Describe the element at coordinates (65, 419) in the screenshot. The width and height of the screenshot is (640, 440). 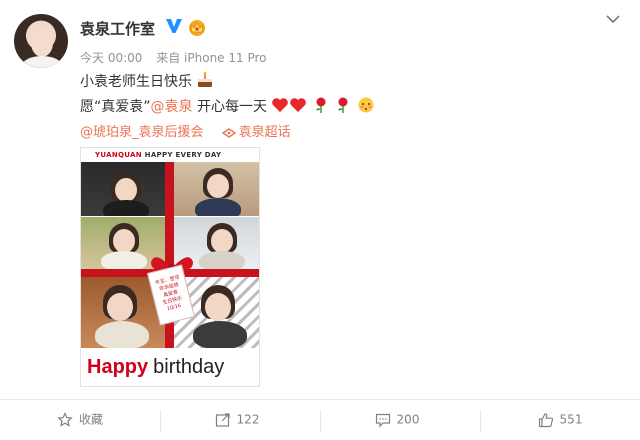
I see `star-icon` at that location.